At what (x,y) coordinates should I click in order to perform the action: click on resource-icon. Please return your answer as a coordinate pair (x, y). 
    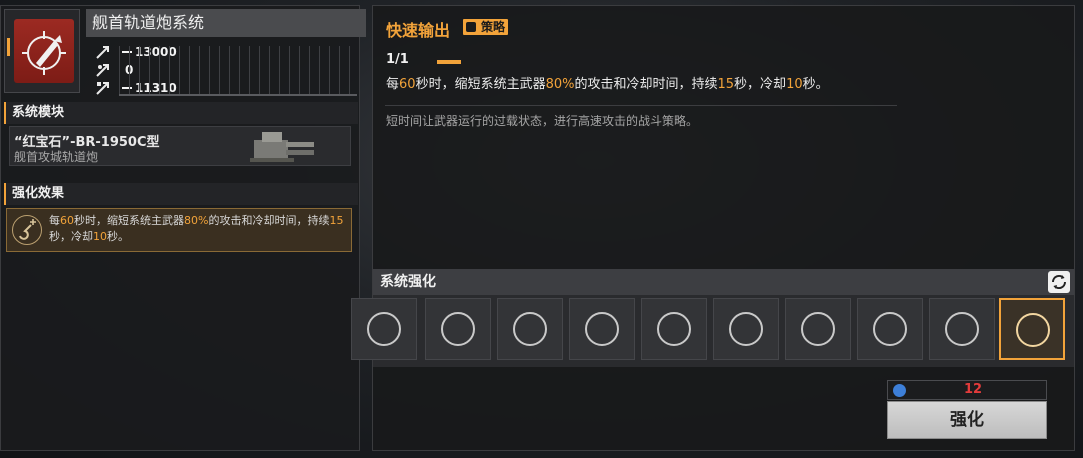
    Looking at the image, I should click on (899, 390).